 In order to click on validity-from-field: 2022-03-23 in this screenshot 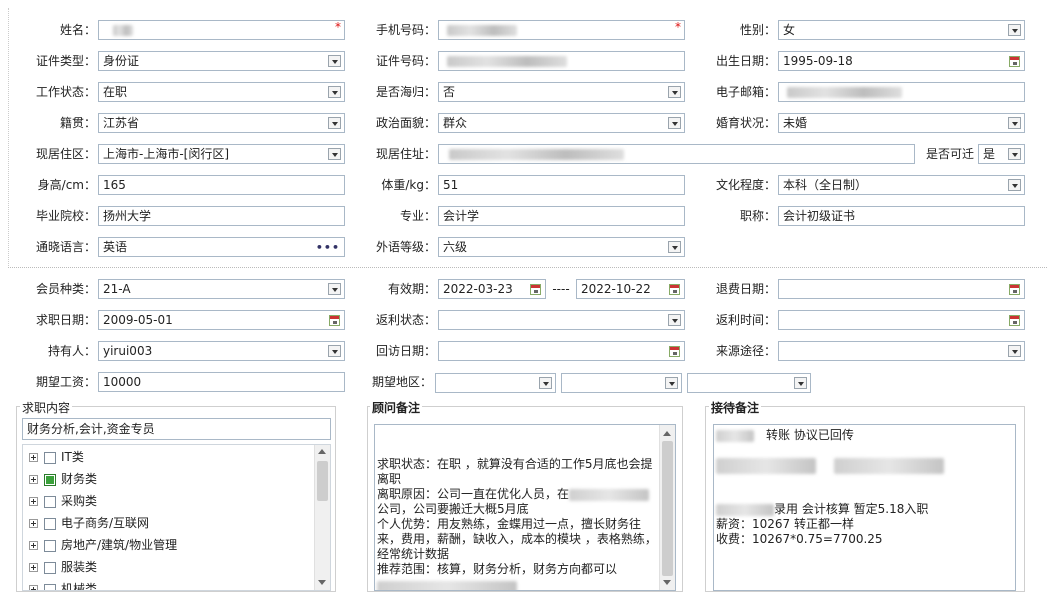, I will do `click(492, 289)`.